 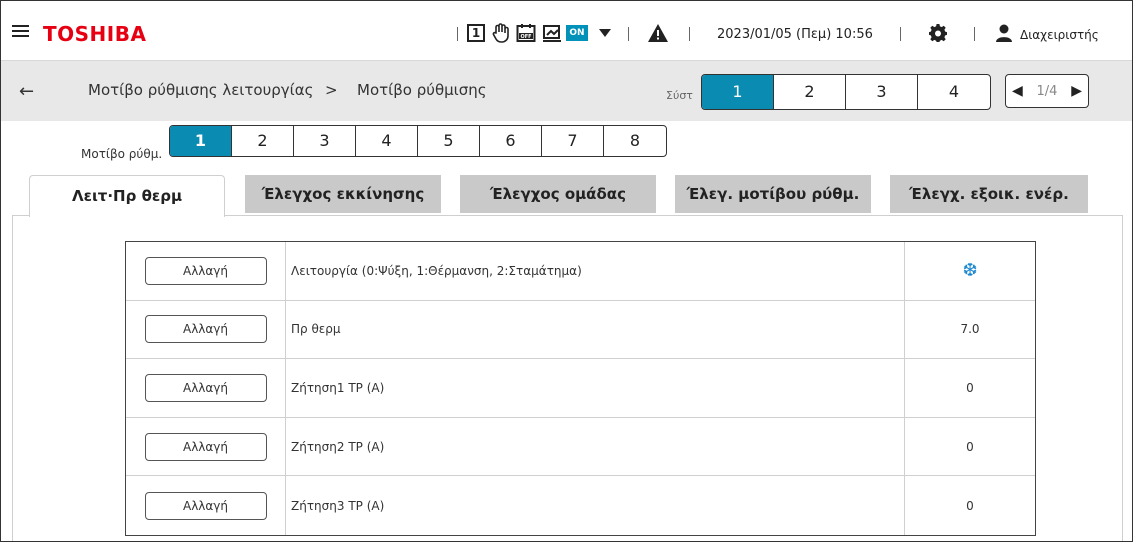 What do you see at coordinates (595, 388) in the screenshot?
I see `row-label: Ζήτηση1 ΤΡ (Α)` at bounding box center [595, 388].